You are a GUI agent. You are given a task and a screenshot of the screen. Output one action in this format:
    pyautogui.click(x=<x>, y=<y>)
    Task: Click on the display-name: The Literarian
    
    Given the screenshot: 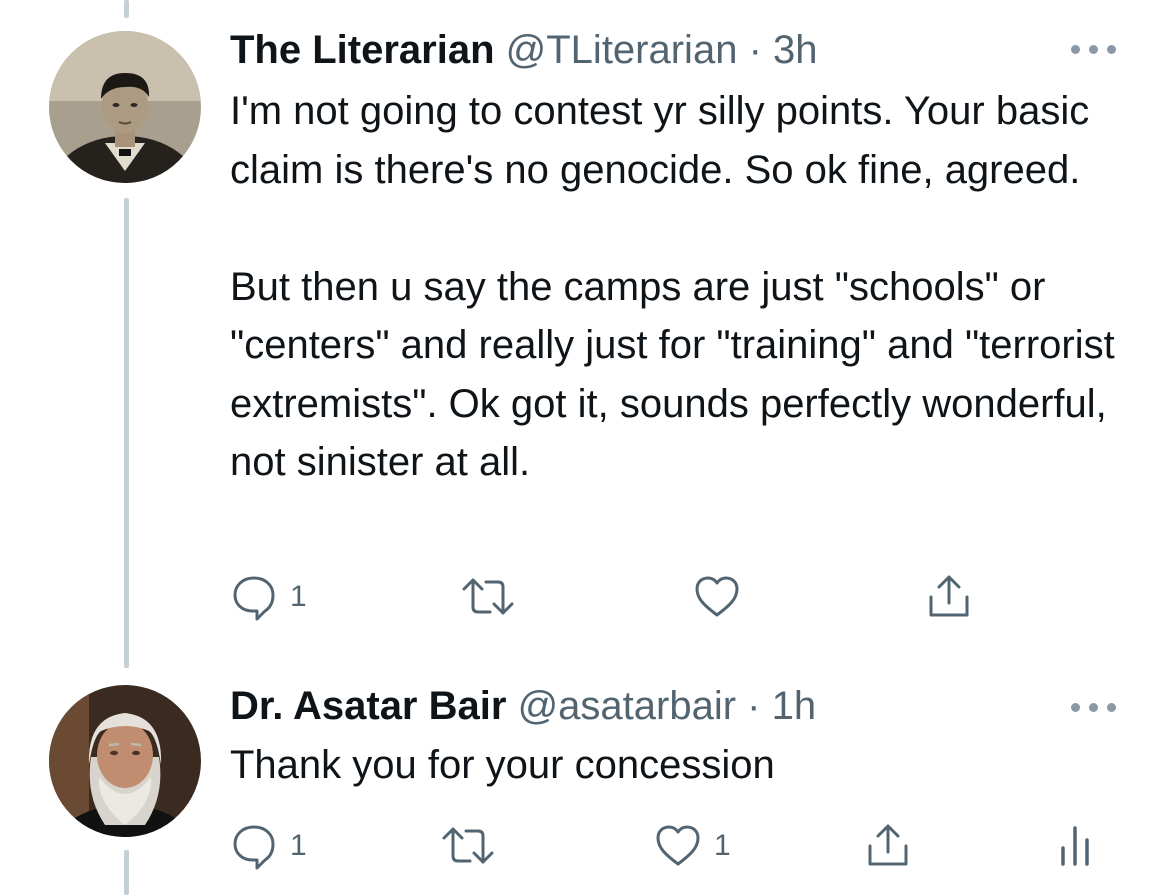 What is the action you would take?
    pyautogui.click(x=362, y=50)
    